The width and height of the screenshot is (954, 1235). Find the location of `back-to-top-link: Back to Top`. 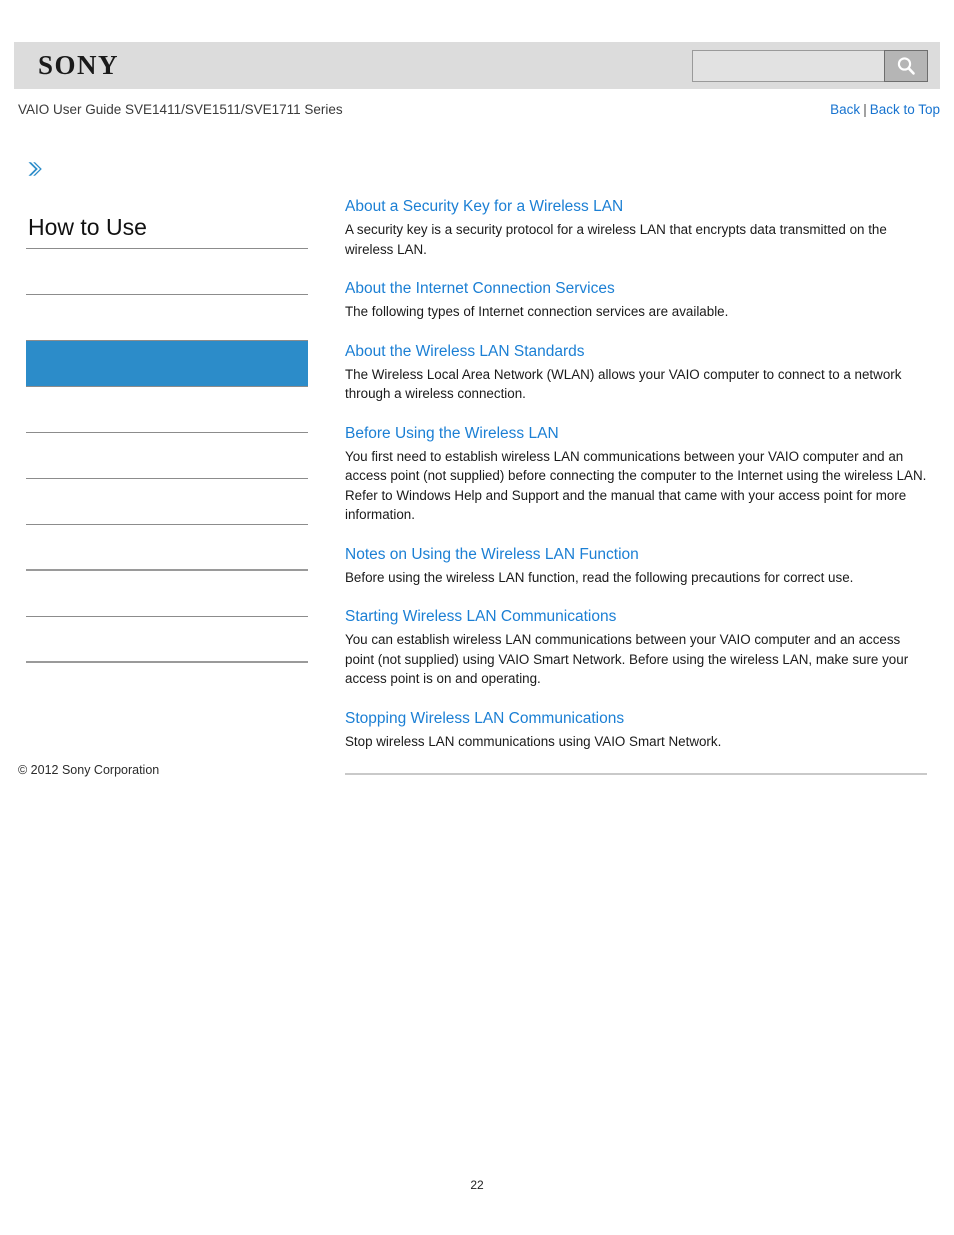

back-to-top-link: Back to Top is located at coordinates (905, 109).